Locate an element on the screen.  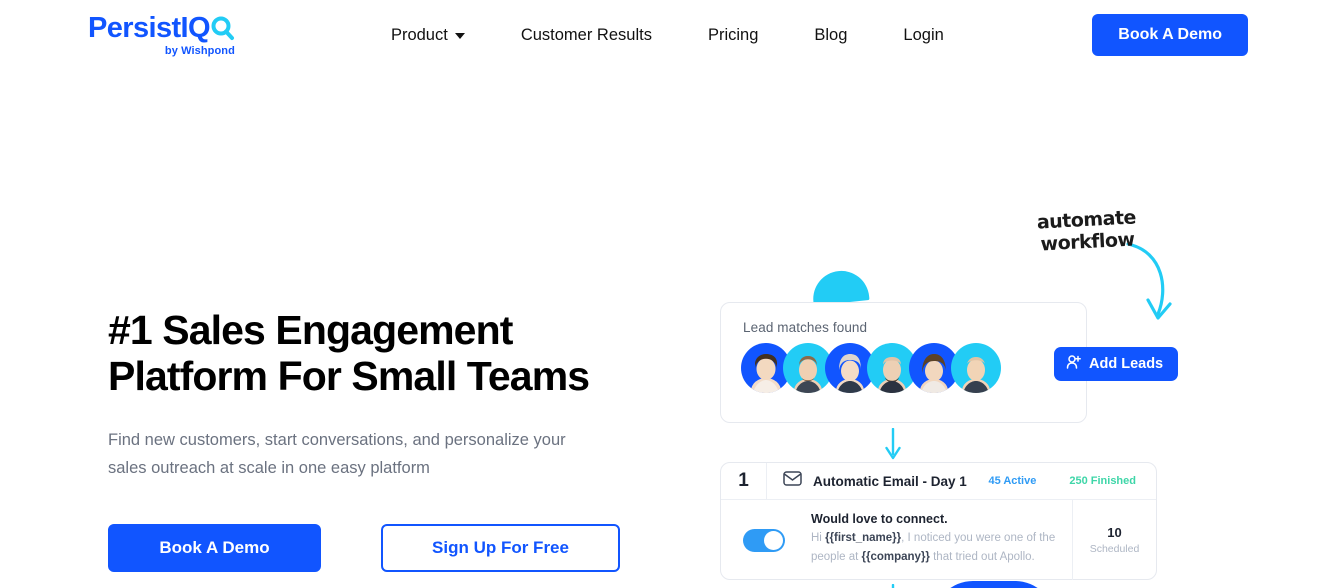
nav-item-customer-results: Customer Results is located at coordinates (586, 35).